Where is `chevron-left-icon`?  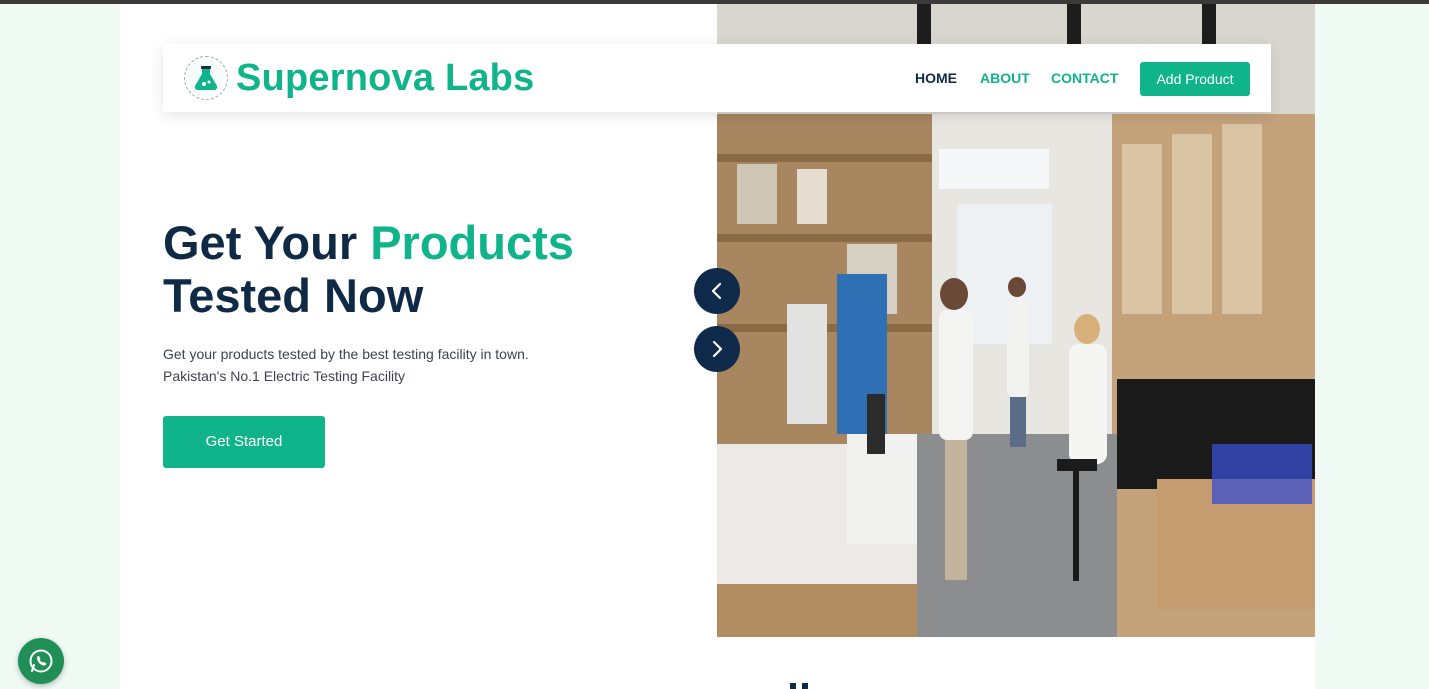
chevron-left-icon is located at coordinates (716, 291).